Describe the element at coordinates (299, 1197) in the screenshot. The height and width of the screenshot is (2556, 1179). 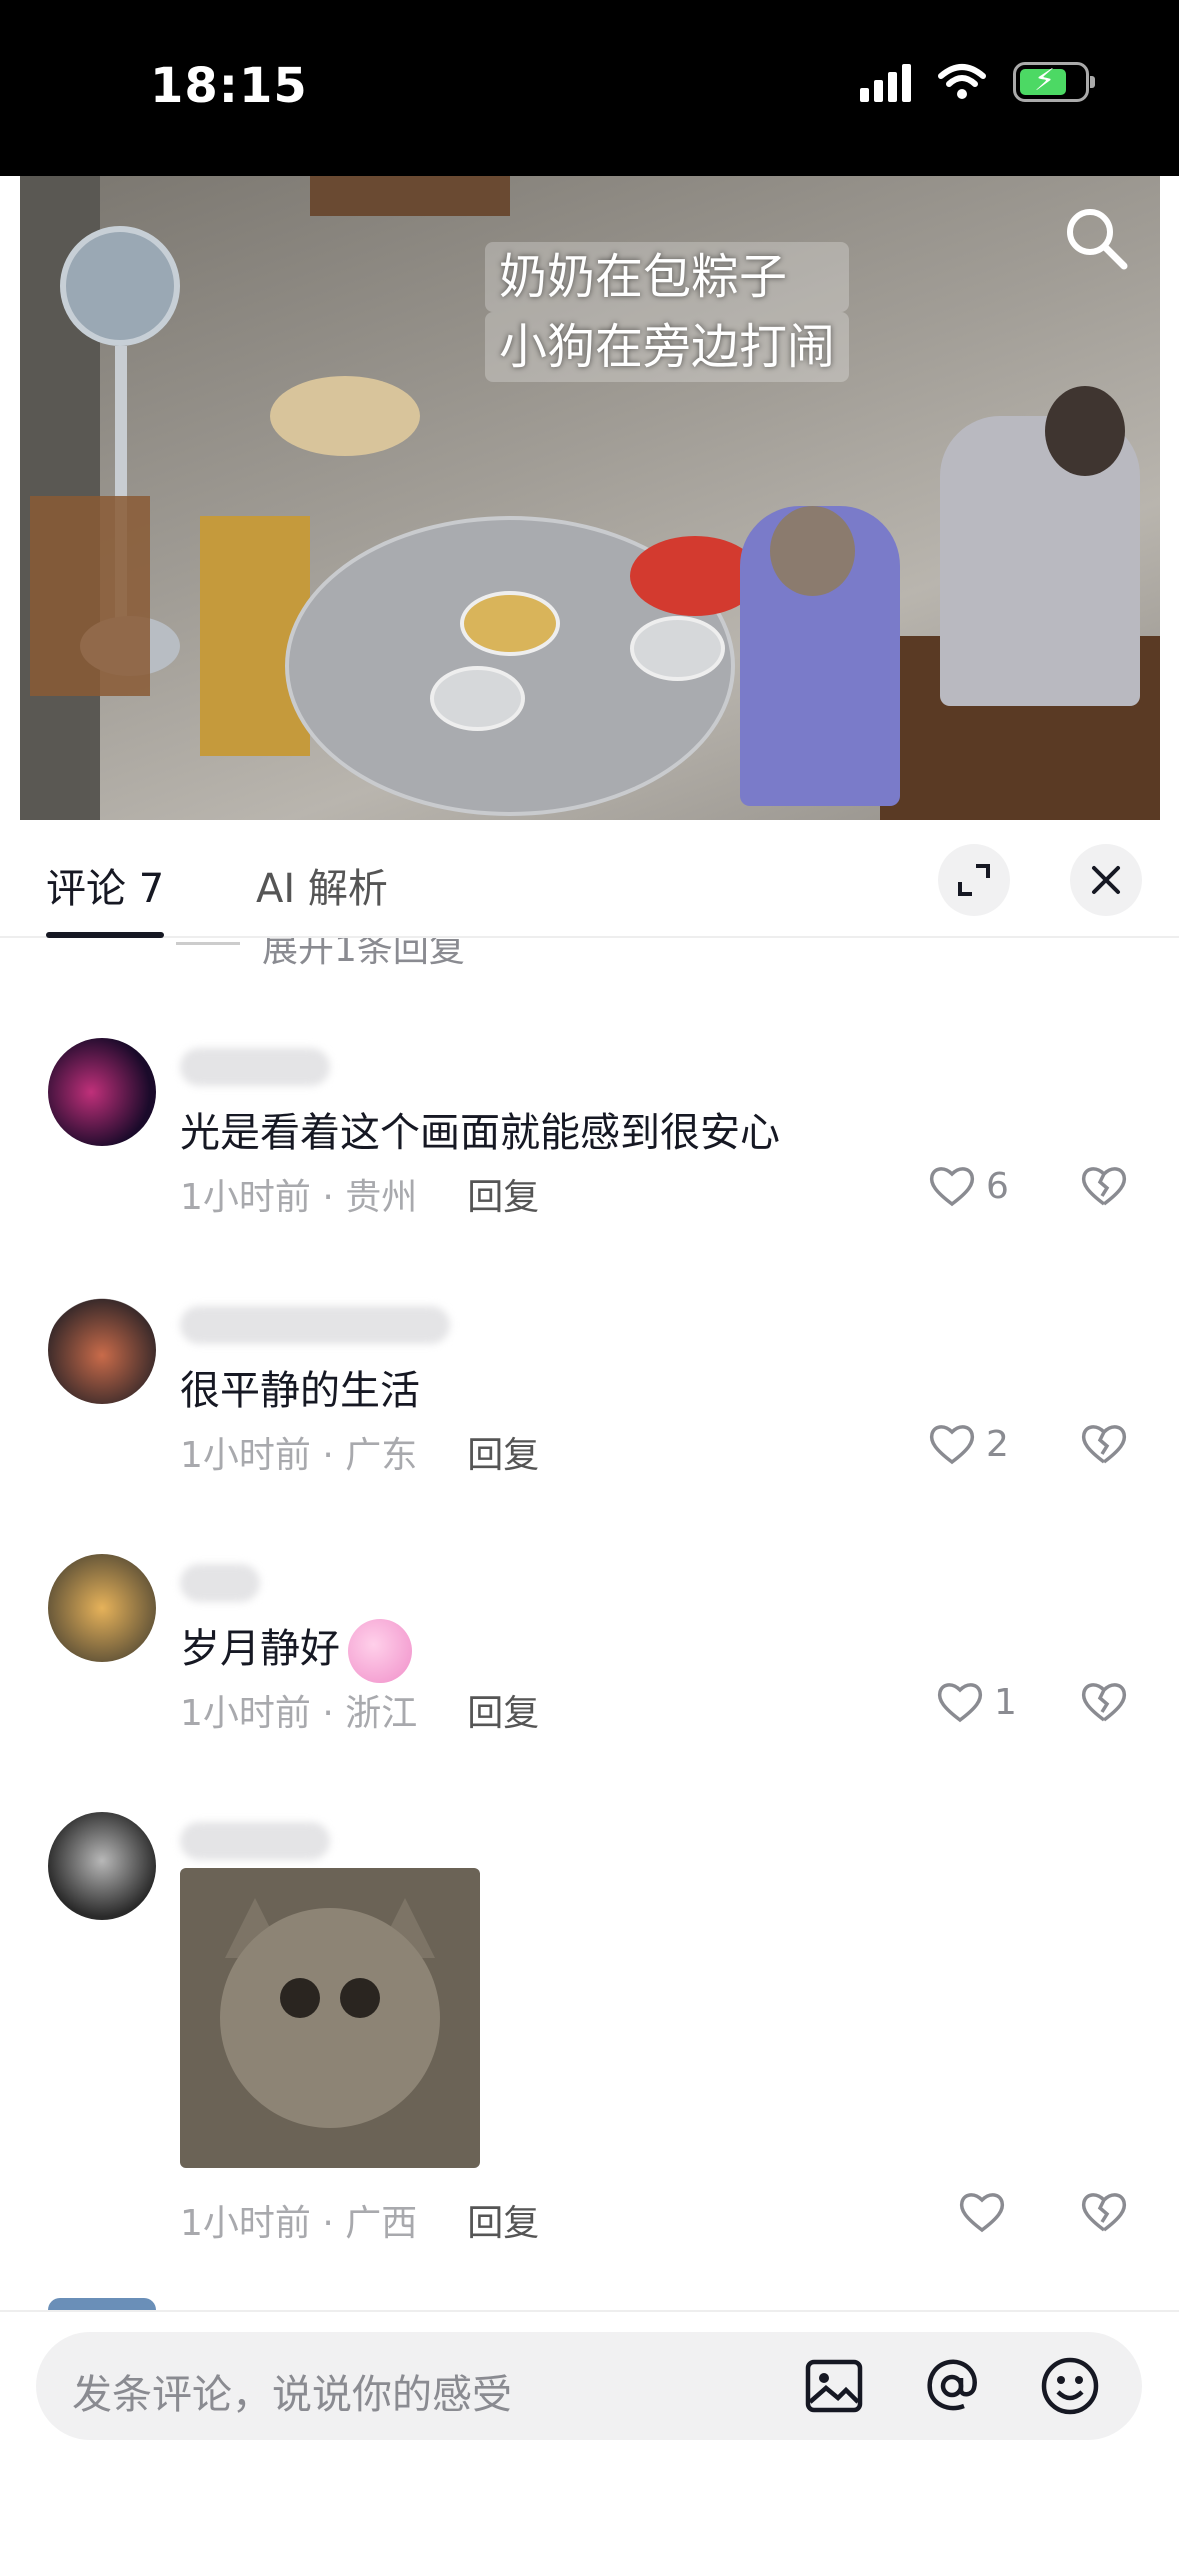
I see `comment-time-location: 1小时前 · 贵州` at that location.